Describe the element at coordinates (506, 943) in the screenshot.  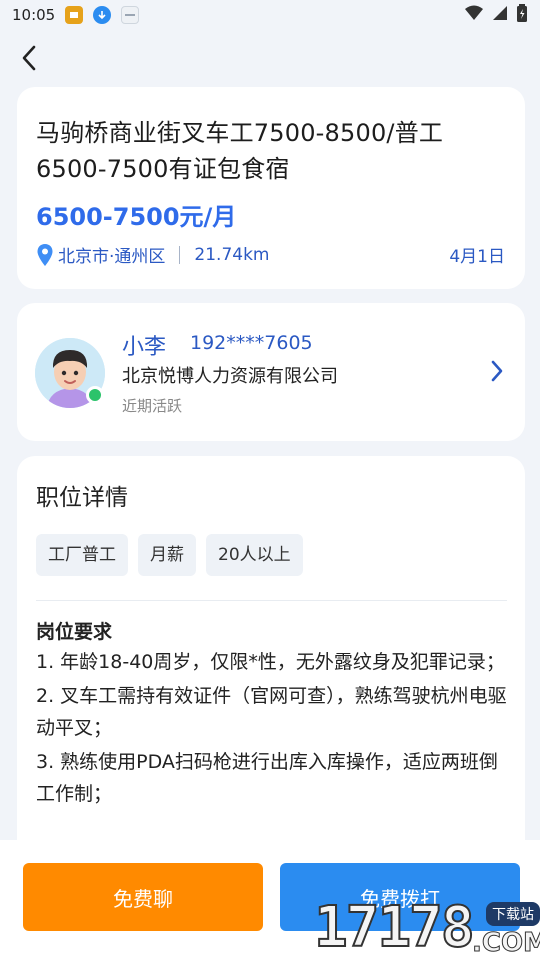
I see `watermark-suffix: .COM` at that location.